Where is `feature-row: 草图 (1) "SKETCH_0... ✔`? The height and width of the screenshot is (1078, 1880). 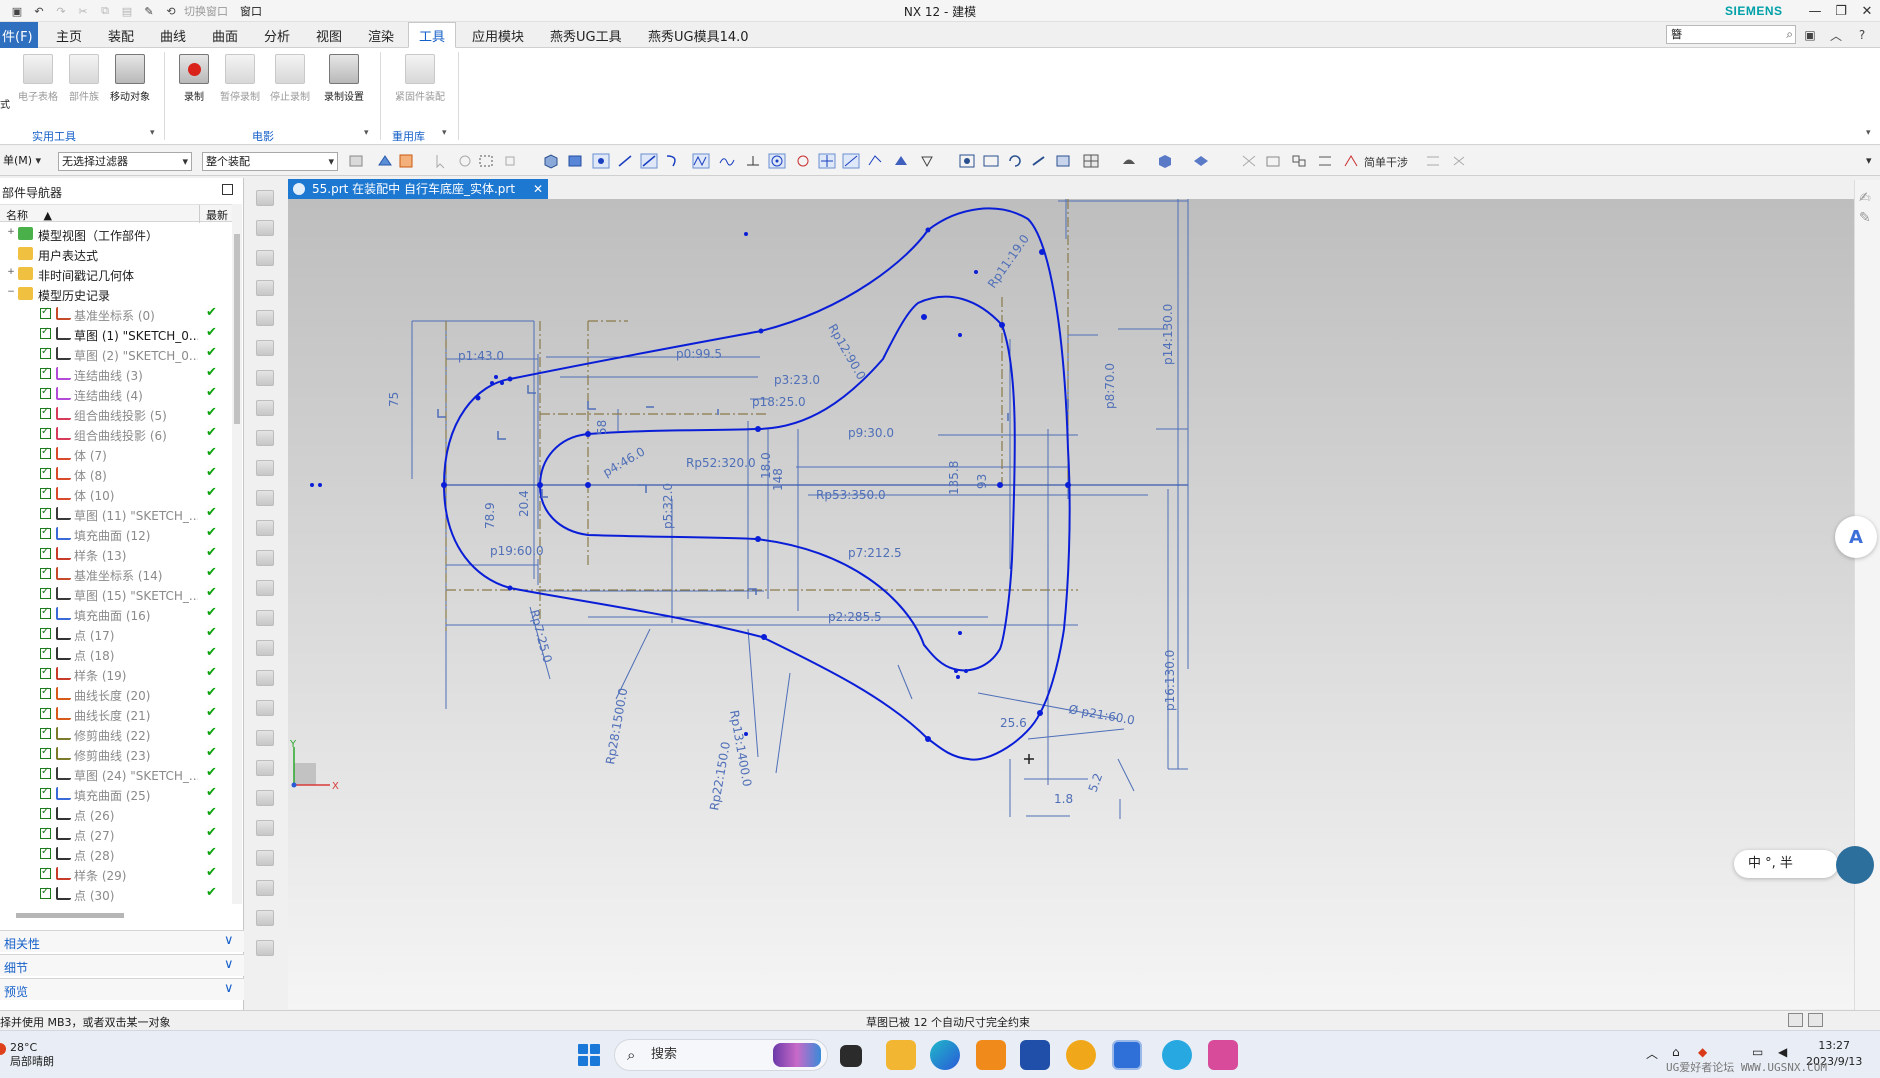
feature-row: 草图 (1) "SKETCH_0... ✔ is located at coordinates (116, 334).